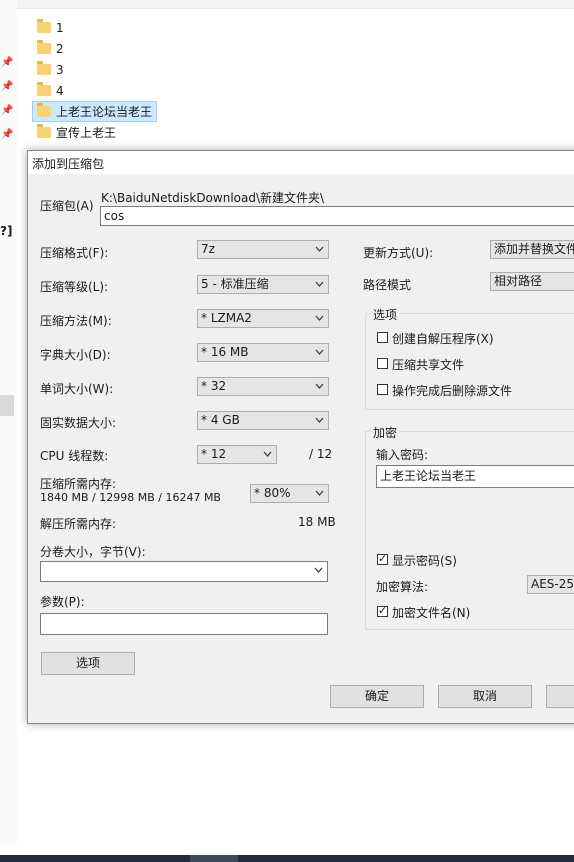 Image resolution: width=574 pixels, height=862 pixels. I want to click on dialog-title-bar: 添加到压缩包, so click(301, 162).